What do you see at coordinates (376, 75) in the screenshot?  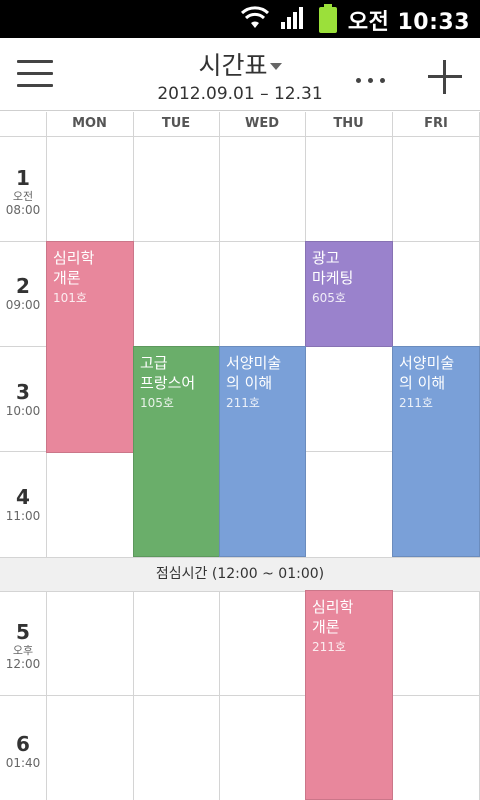 I see `more-icon` at bounding box center [376, 75].